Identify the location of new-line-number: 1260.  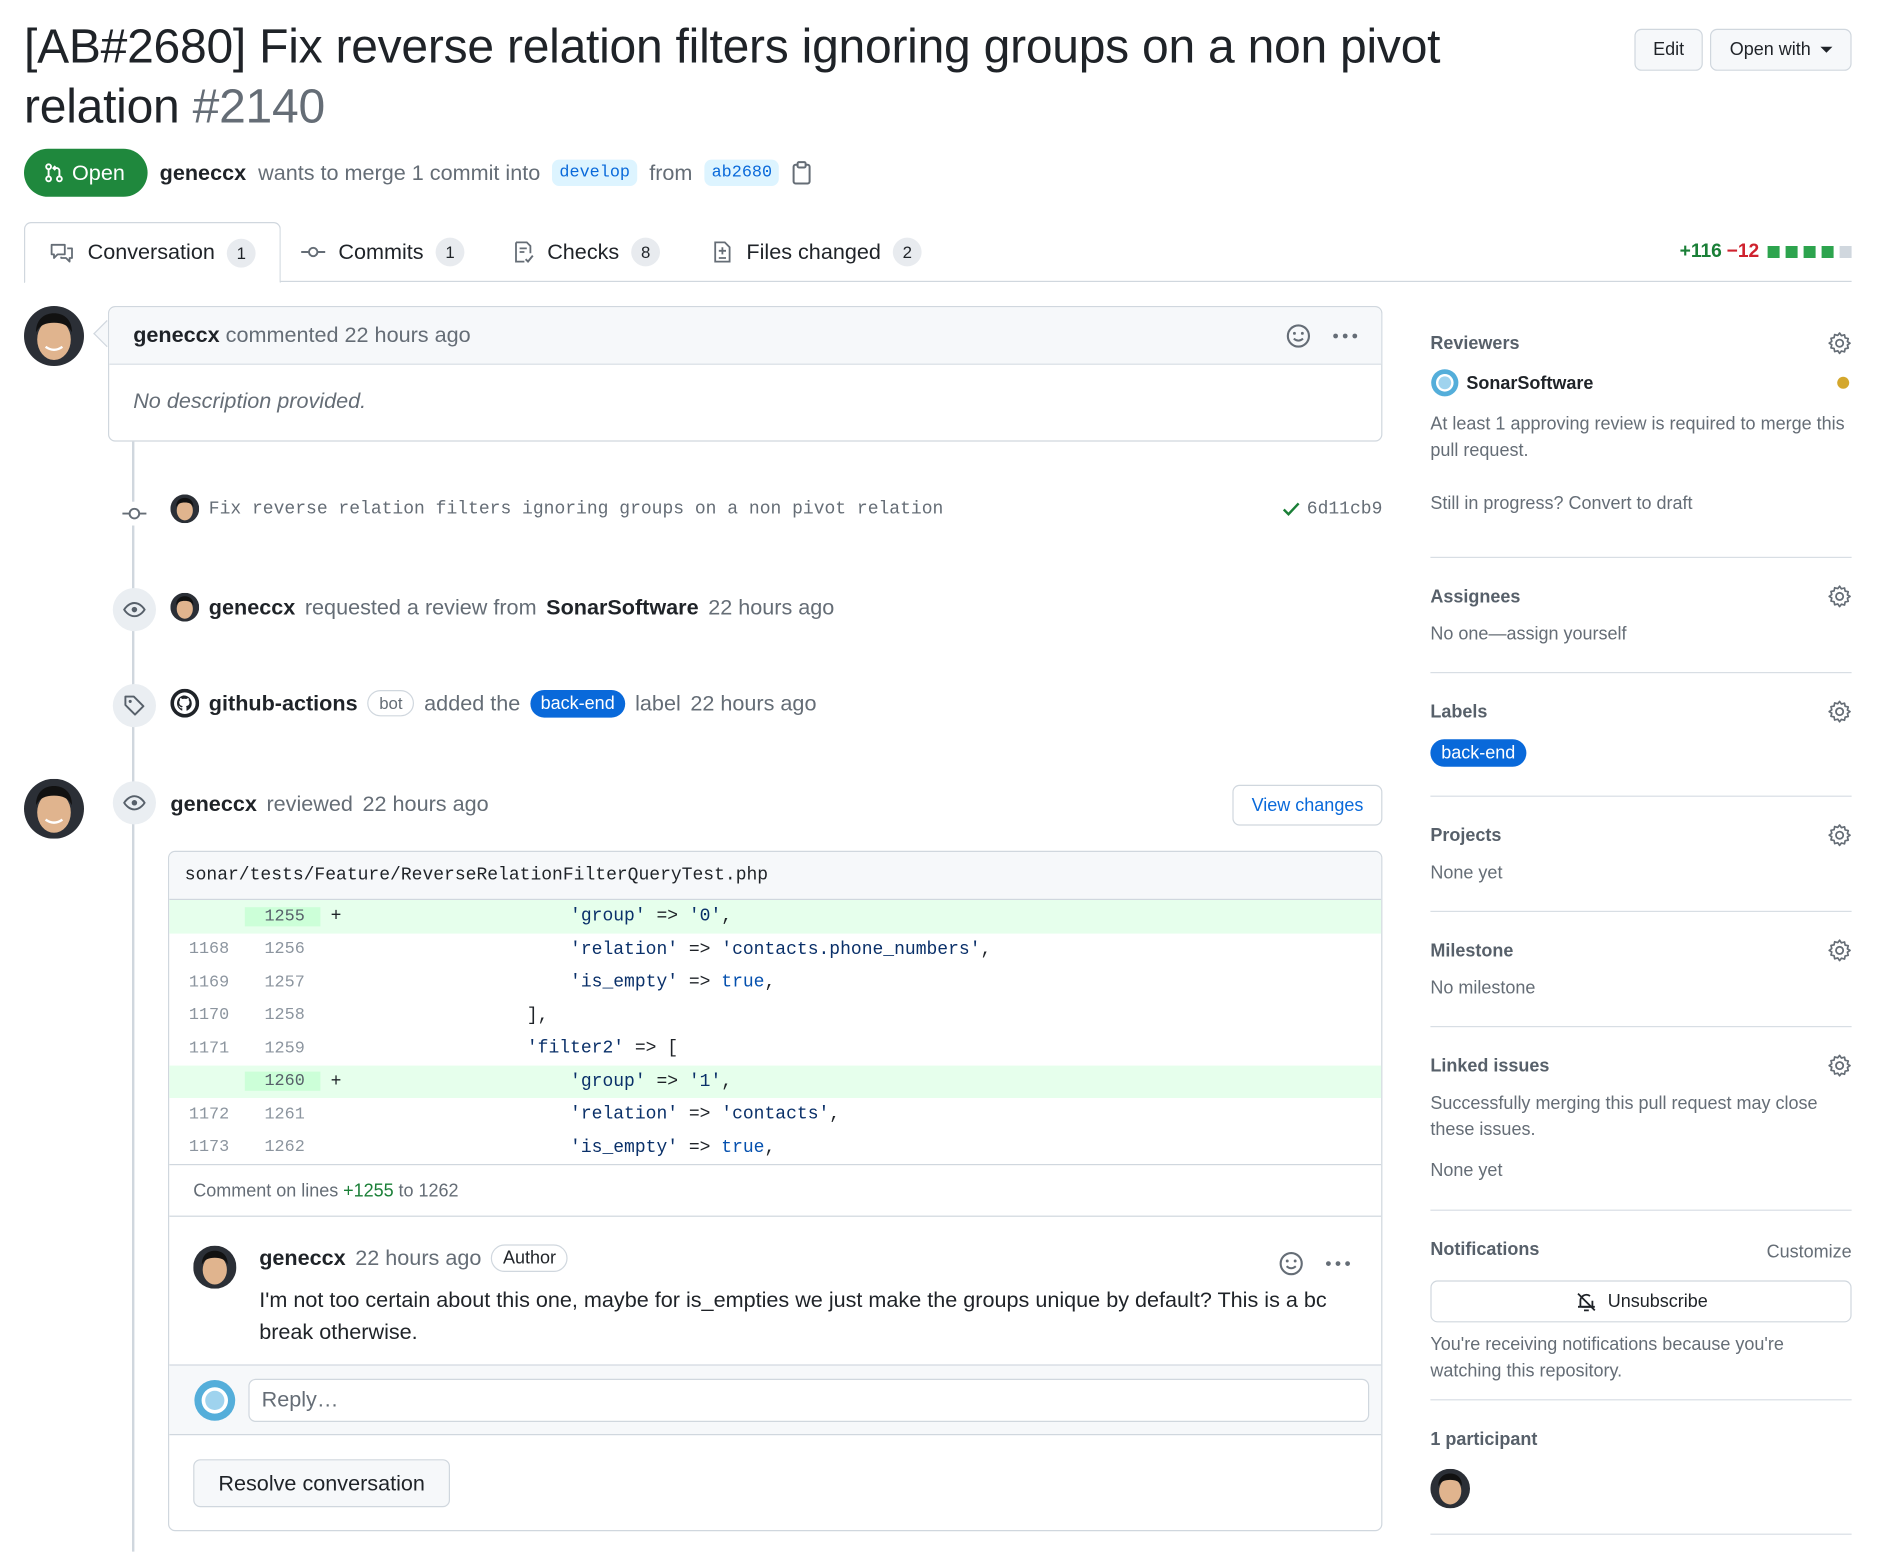
(282, 1081).